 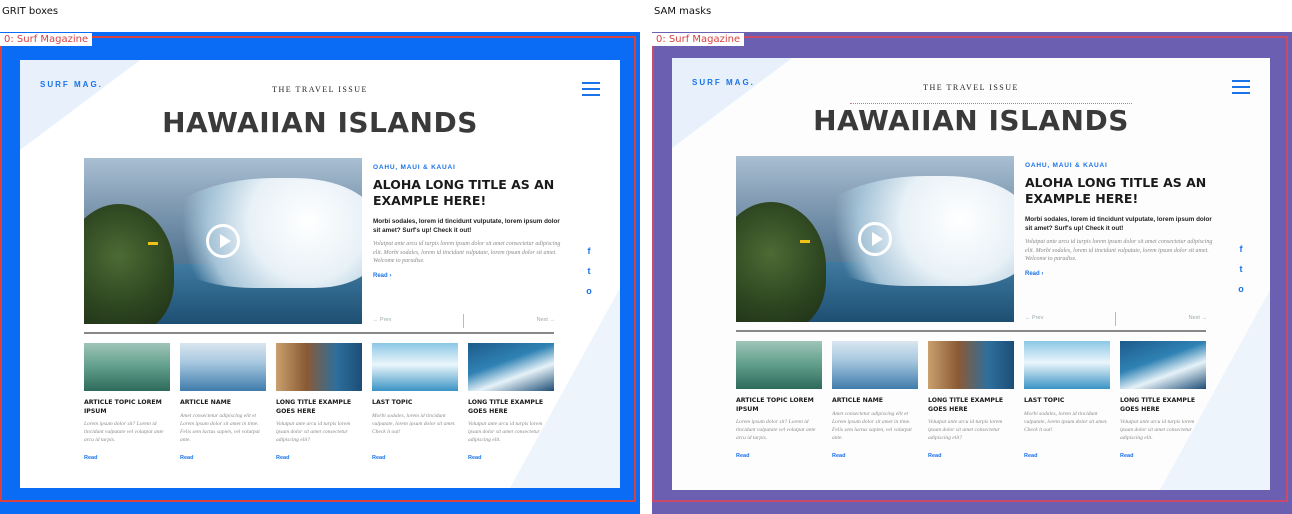 I want to click on panel-caption: GRIT boxes, so click(x=30, y=11).